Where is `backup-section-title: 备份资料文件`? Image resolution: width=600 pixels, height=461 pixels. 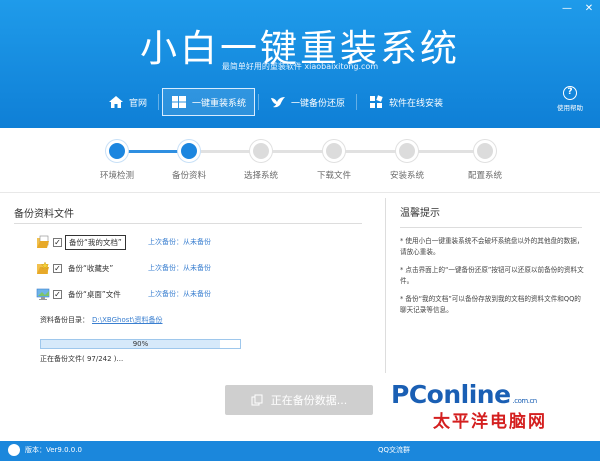 backup-section-title: 备份资料文件 is located at coordinates (44, 214).